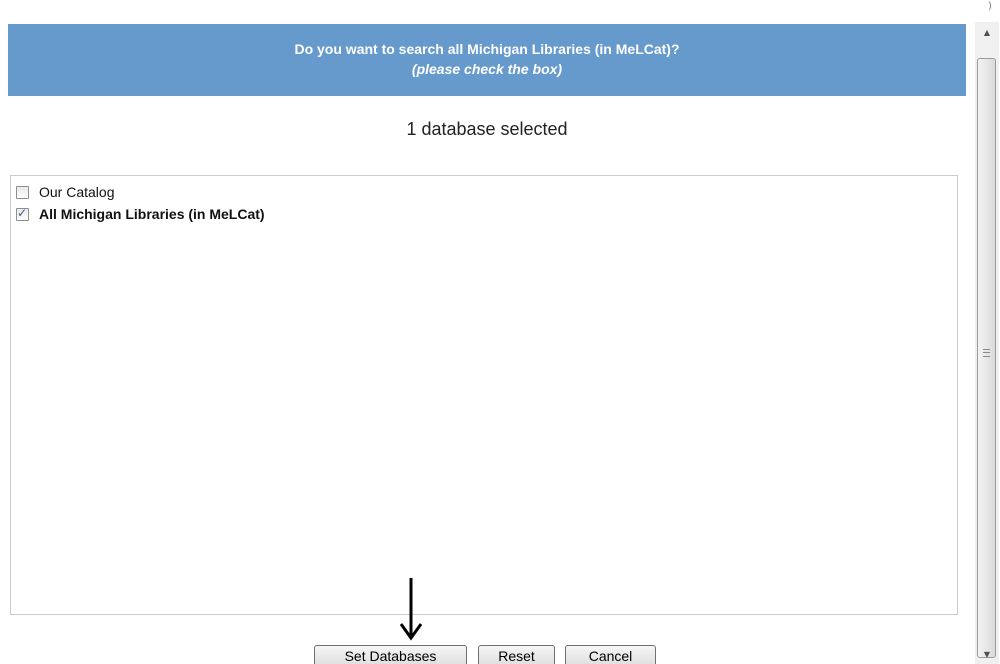  What do you see at coordinates (516, 654) in the screenshot?
I see `reset-button: Reset` at bounding box center [516, 654].